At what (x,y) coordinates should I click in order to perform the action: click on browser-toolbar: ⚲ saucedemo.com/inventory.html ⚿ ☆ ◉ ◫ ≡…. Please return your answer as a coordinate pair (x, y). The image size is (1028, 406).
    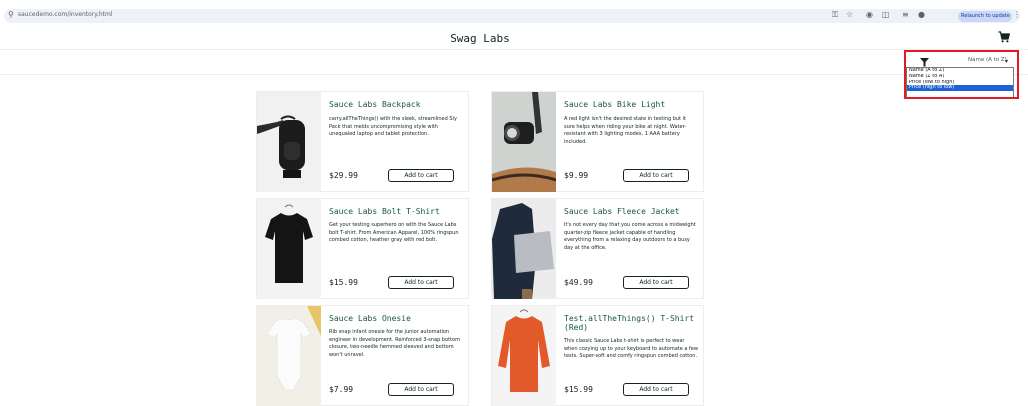
    Looking at the image, I should click on (514, 13).